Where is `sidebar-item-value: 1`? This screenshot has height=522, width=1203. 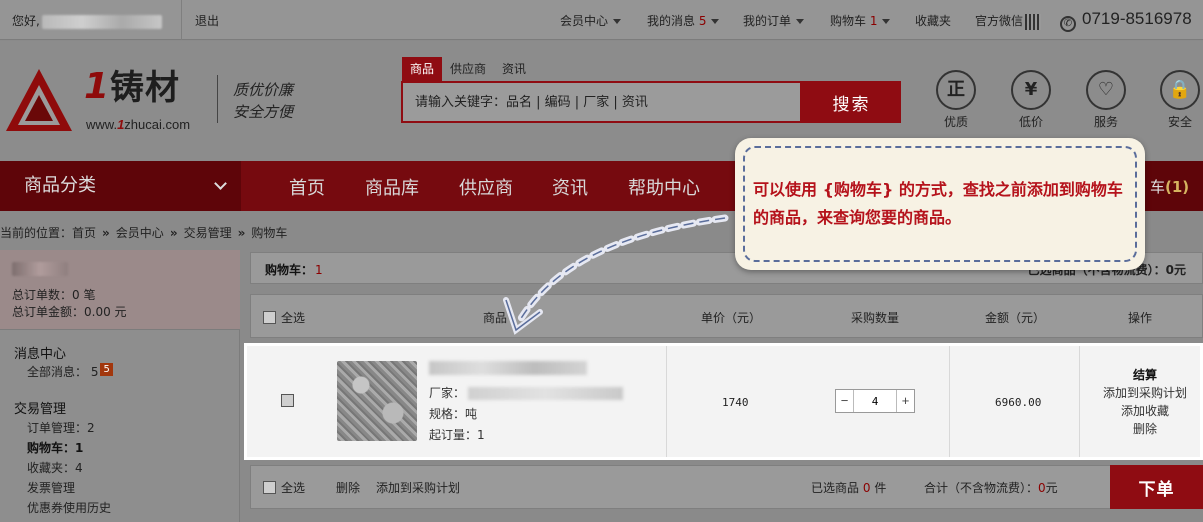 sidebar-item-value: 1 is located at coordinates (79, 448).